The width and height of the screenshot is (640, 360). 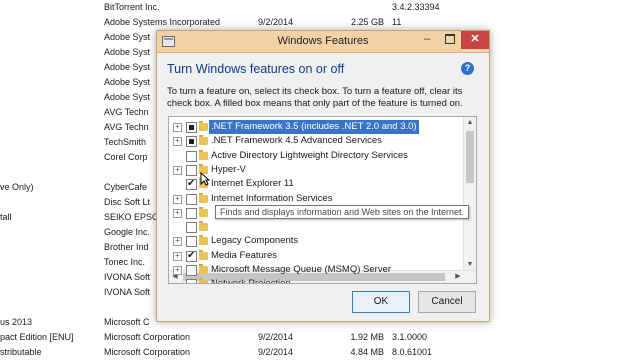 I want to click on feature-label: .NET Framework 4.5 Advanced Services, so click(x=296, y=141).